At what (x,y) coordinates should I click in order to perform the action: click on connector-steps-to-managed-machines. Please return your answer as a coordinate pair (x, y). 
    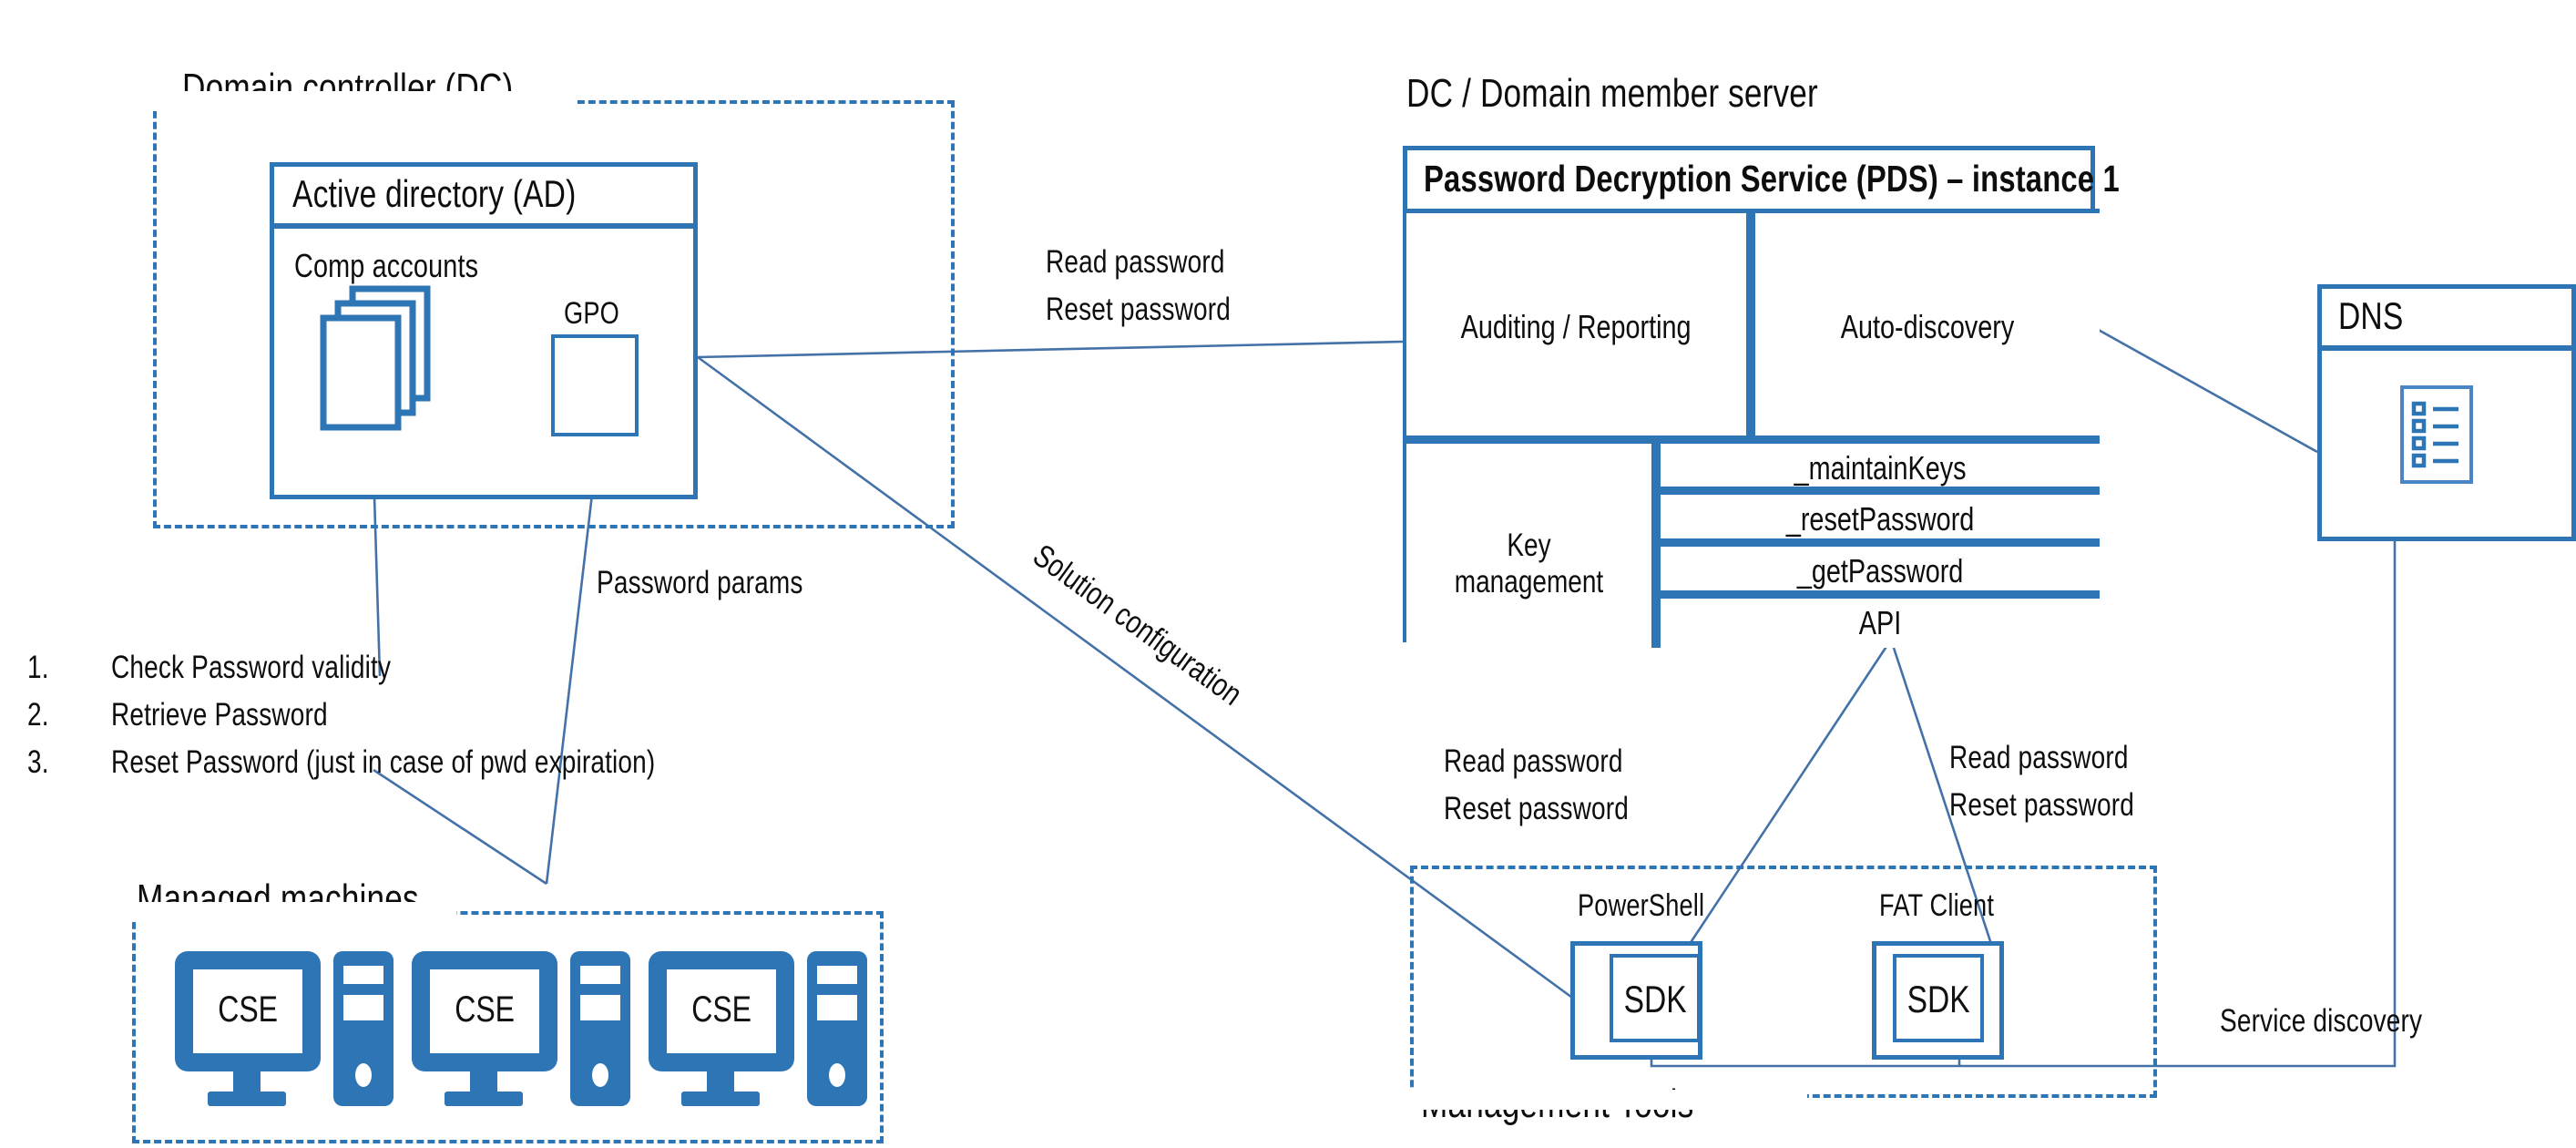
    Looking at the image, I should click on (460, 827).